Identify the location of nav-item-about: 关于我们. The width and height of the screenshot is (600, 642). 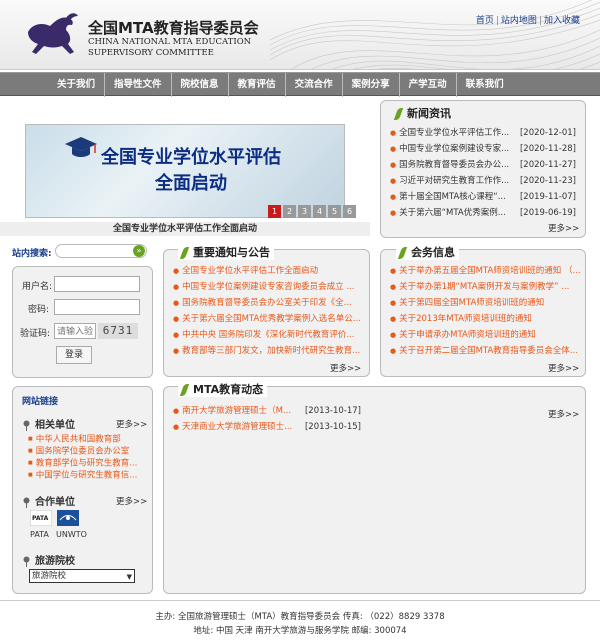
(77, 85).